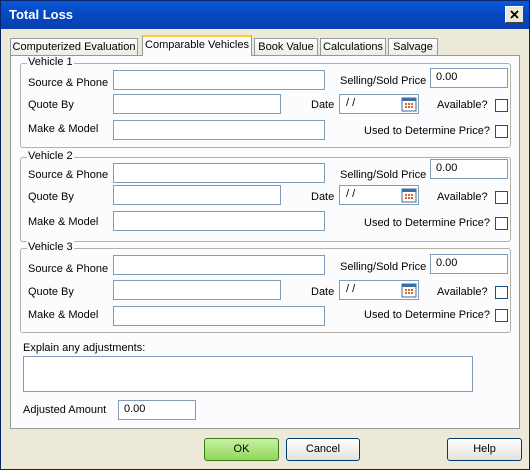 This screenshot has height=470, width=530. Describe the element at coordinates (50, 62) in the screenshot. I see `vehicle-1-title: Vehicle 1` at that location.